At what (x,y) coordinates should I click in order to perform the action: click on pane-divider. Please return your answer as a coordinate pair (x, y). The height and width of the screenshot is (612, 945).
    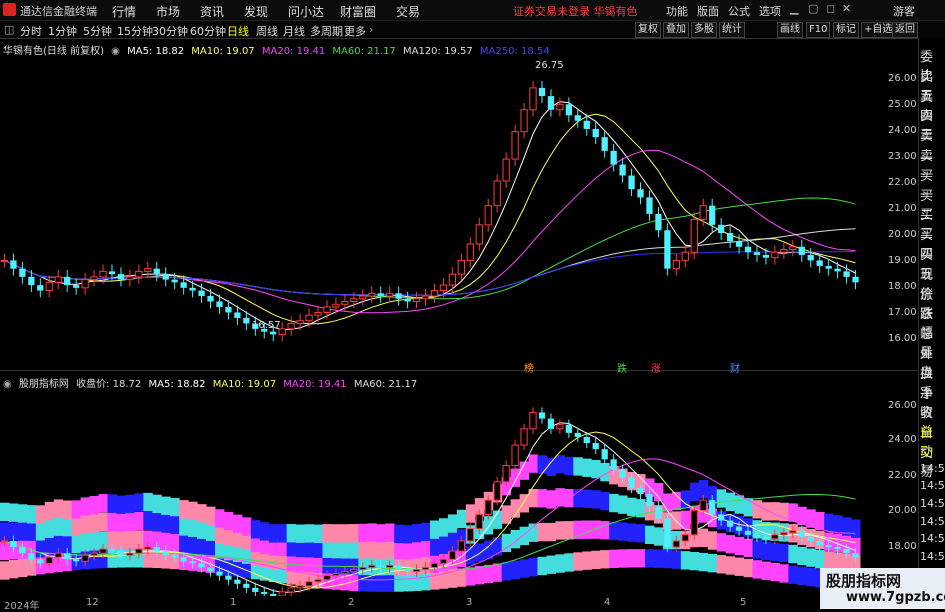
    Looking at the image, I should click on (459, 370).